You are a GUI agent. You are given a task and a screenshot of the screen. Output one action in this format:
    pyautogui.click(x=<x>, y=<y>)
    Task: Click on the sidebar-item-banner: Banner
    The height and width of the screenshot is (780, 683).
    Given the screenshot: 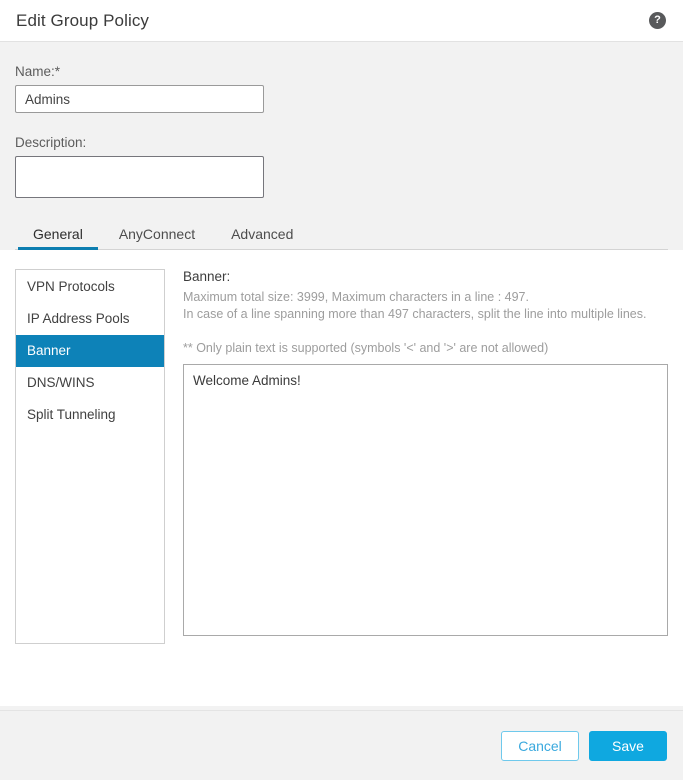 What is the action you would take?
    pyautogui.click(x=90, y=351)
    